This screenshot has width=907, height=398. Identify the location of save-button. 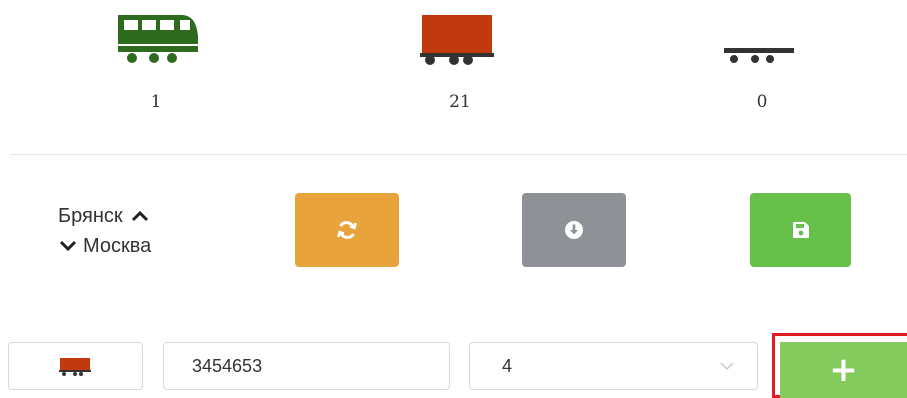
(800, 230).